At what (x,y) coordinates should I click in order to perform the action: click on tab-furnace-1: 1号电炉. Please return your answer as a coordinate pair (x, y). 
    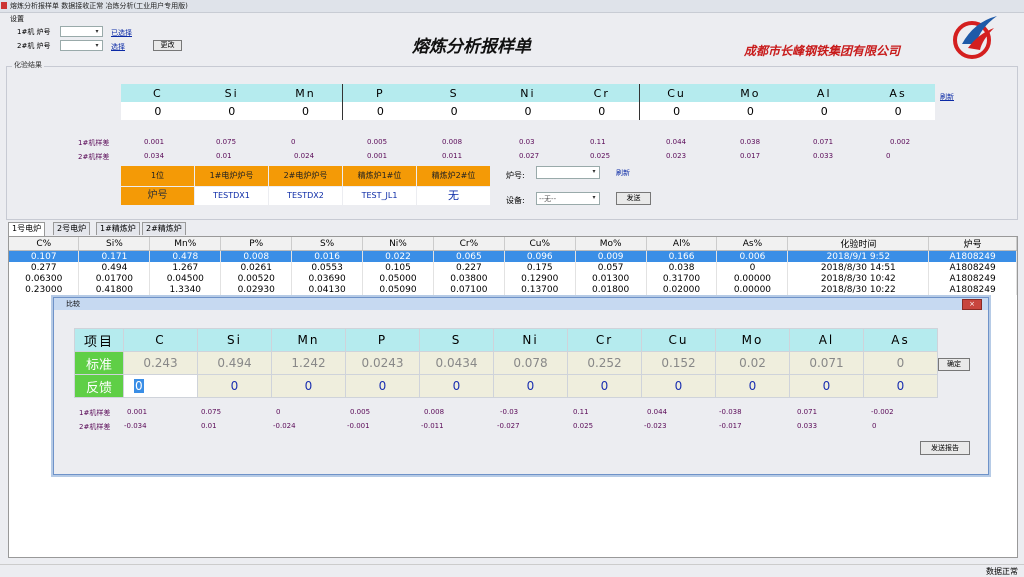
    Looking at the image, I should click on (27, 229).